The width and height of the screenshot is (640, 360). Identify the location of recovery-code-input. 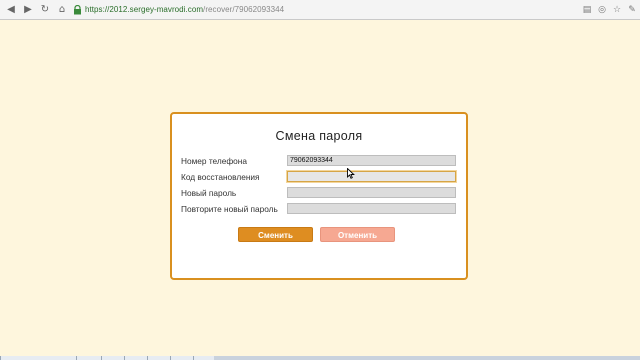
(371, 176).